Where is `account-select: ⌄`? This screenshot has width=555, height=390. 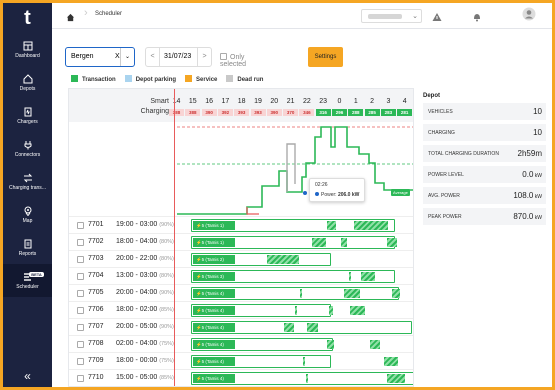
account-select: ⌄ is located at coordinates (391, 16).